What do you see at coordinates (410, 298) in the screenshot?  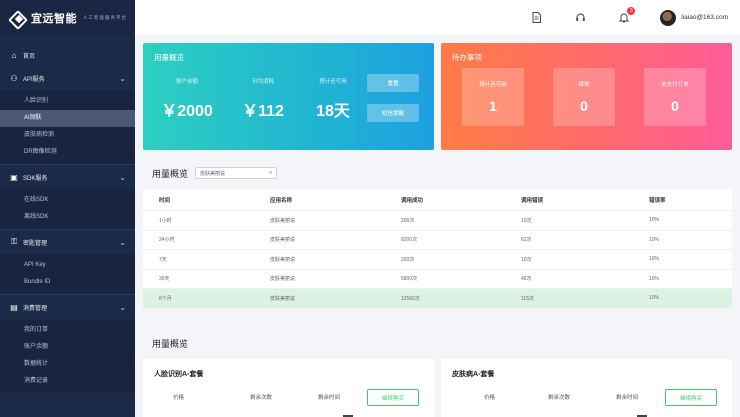 I see `table-cell: 12560次` at bounding box center [410, 298].